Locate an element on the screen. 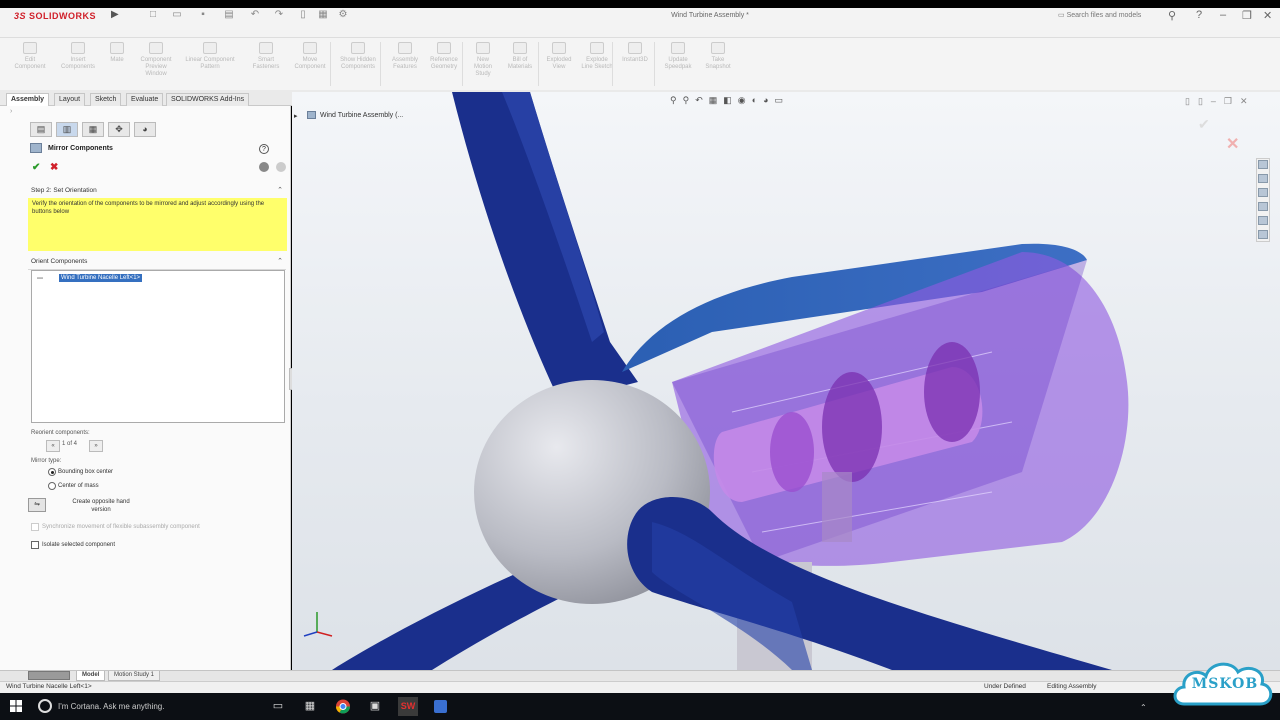 The height and width of the screenshot is (720, 1280). search-input: ▭ Search files and models is located at coordinates (1099, 15).